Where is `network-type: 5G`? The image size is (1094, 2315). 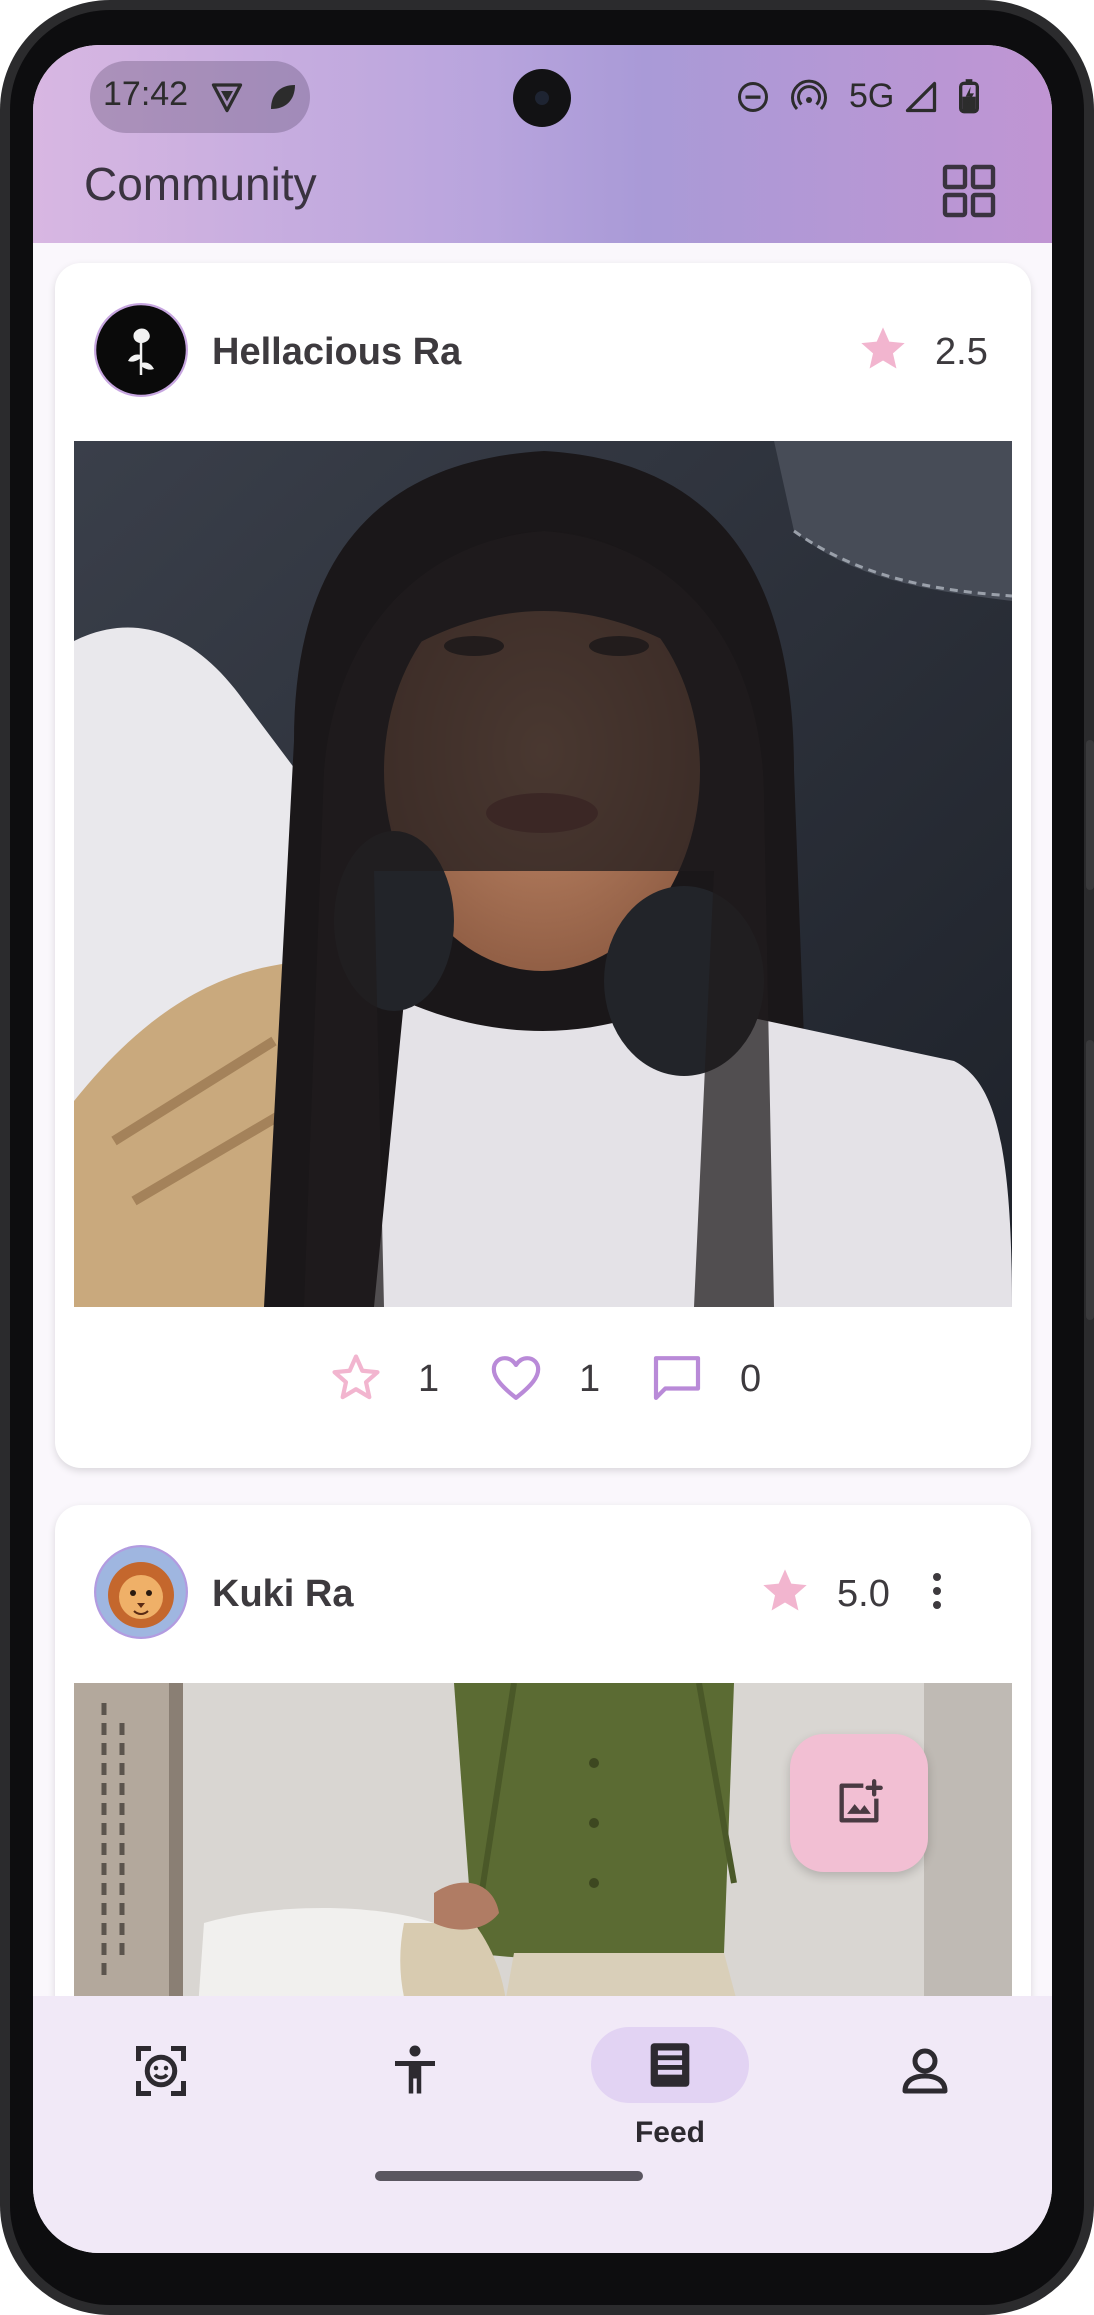
network-type: 5G is located at coordinates (872, 96).